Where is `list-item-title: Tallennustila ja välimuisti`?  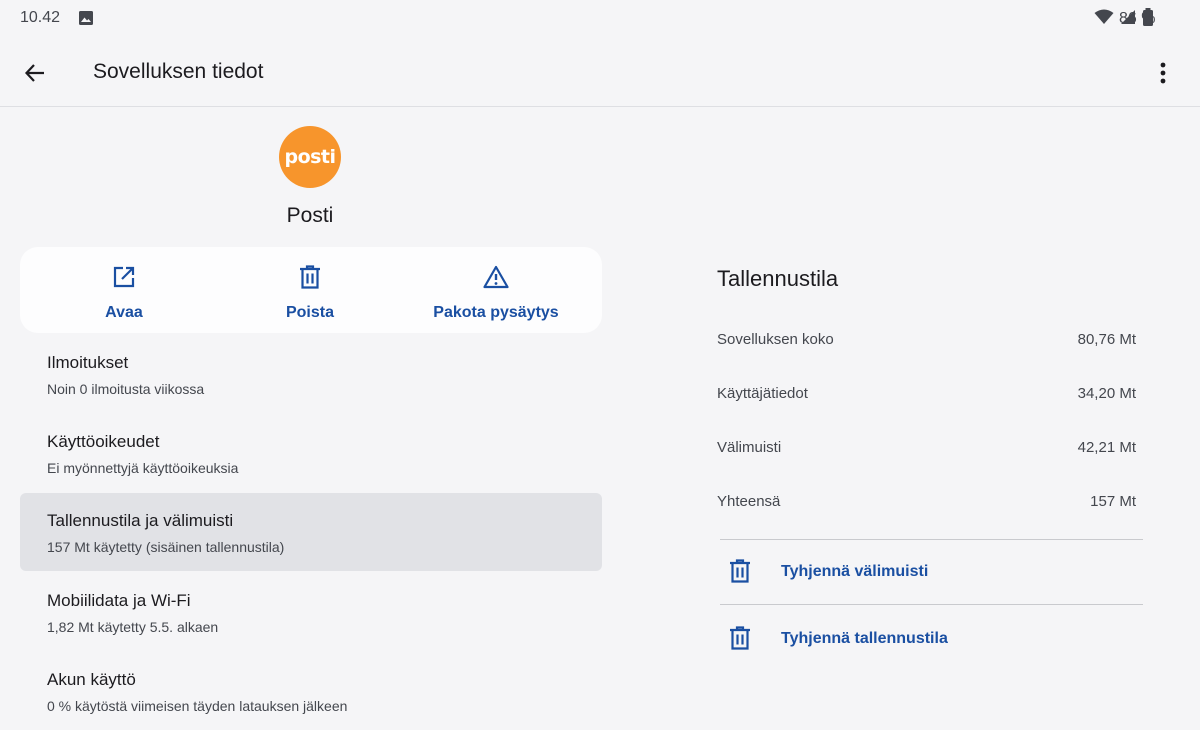 list-item-title: Tallennustila ja välimuisti is located at coordinates (140, 520).